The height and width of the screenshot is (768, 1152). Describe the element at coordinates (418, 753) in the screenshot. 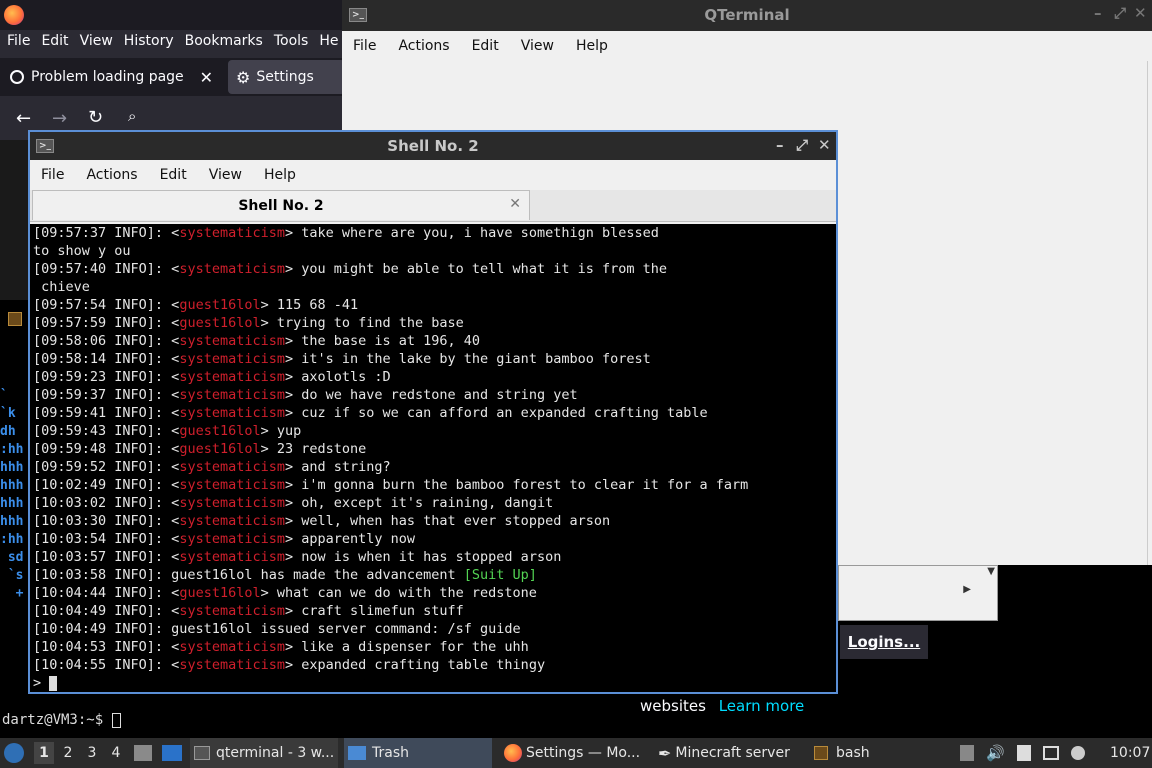

I see `task-trash: Trash` at that location.